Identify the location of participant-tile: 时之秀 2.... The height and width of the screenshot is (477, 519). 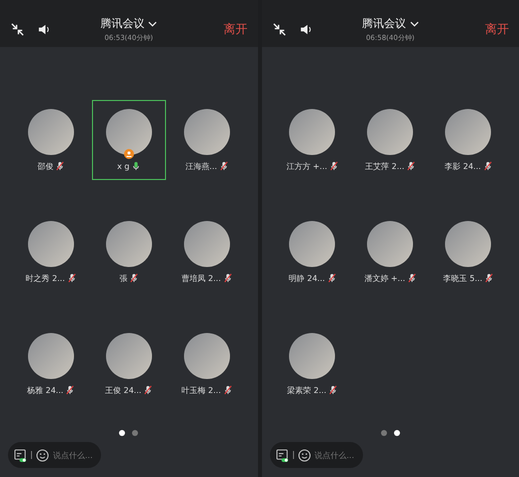
(51, 252).